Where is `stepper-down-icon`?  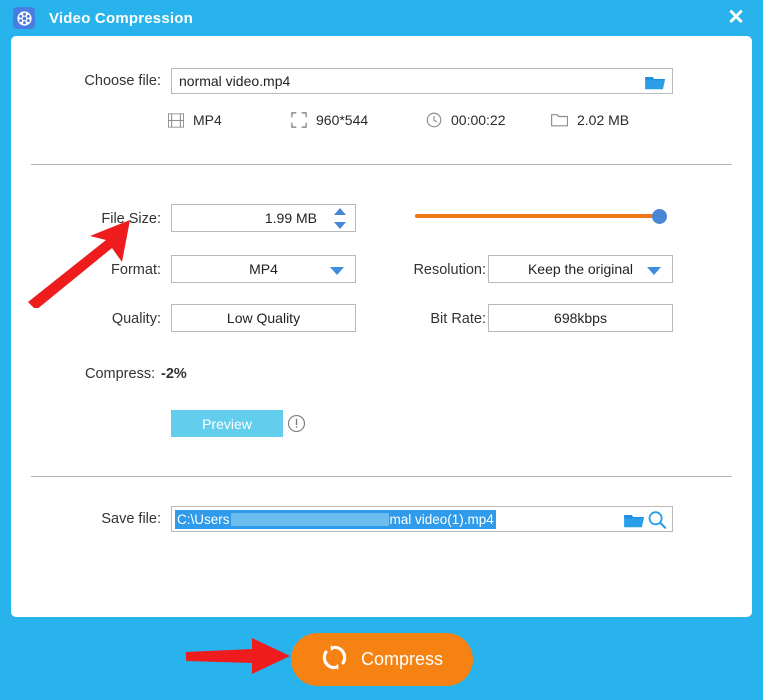 stepper-down-icon is located at coordinates (340, 225).